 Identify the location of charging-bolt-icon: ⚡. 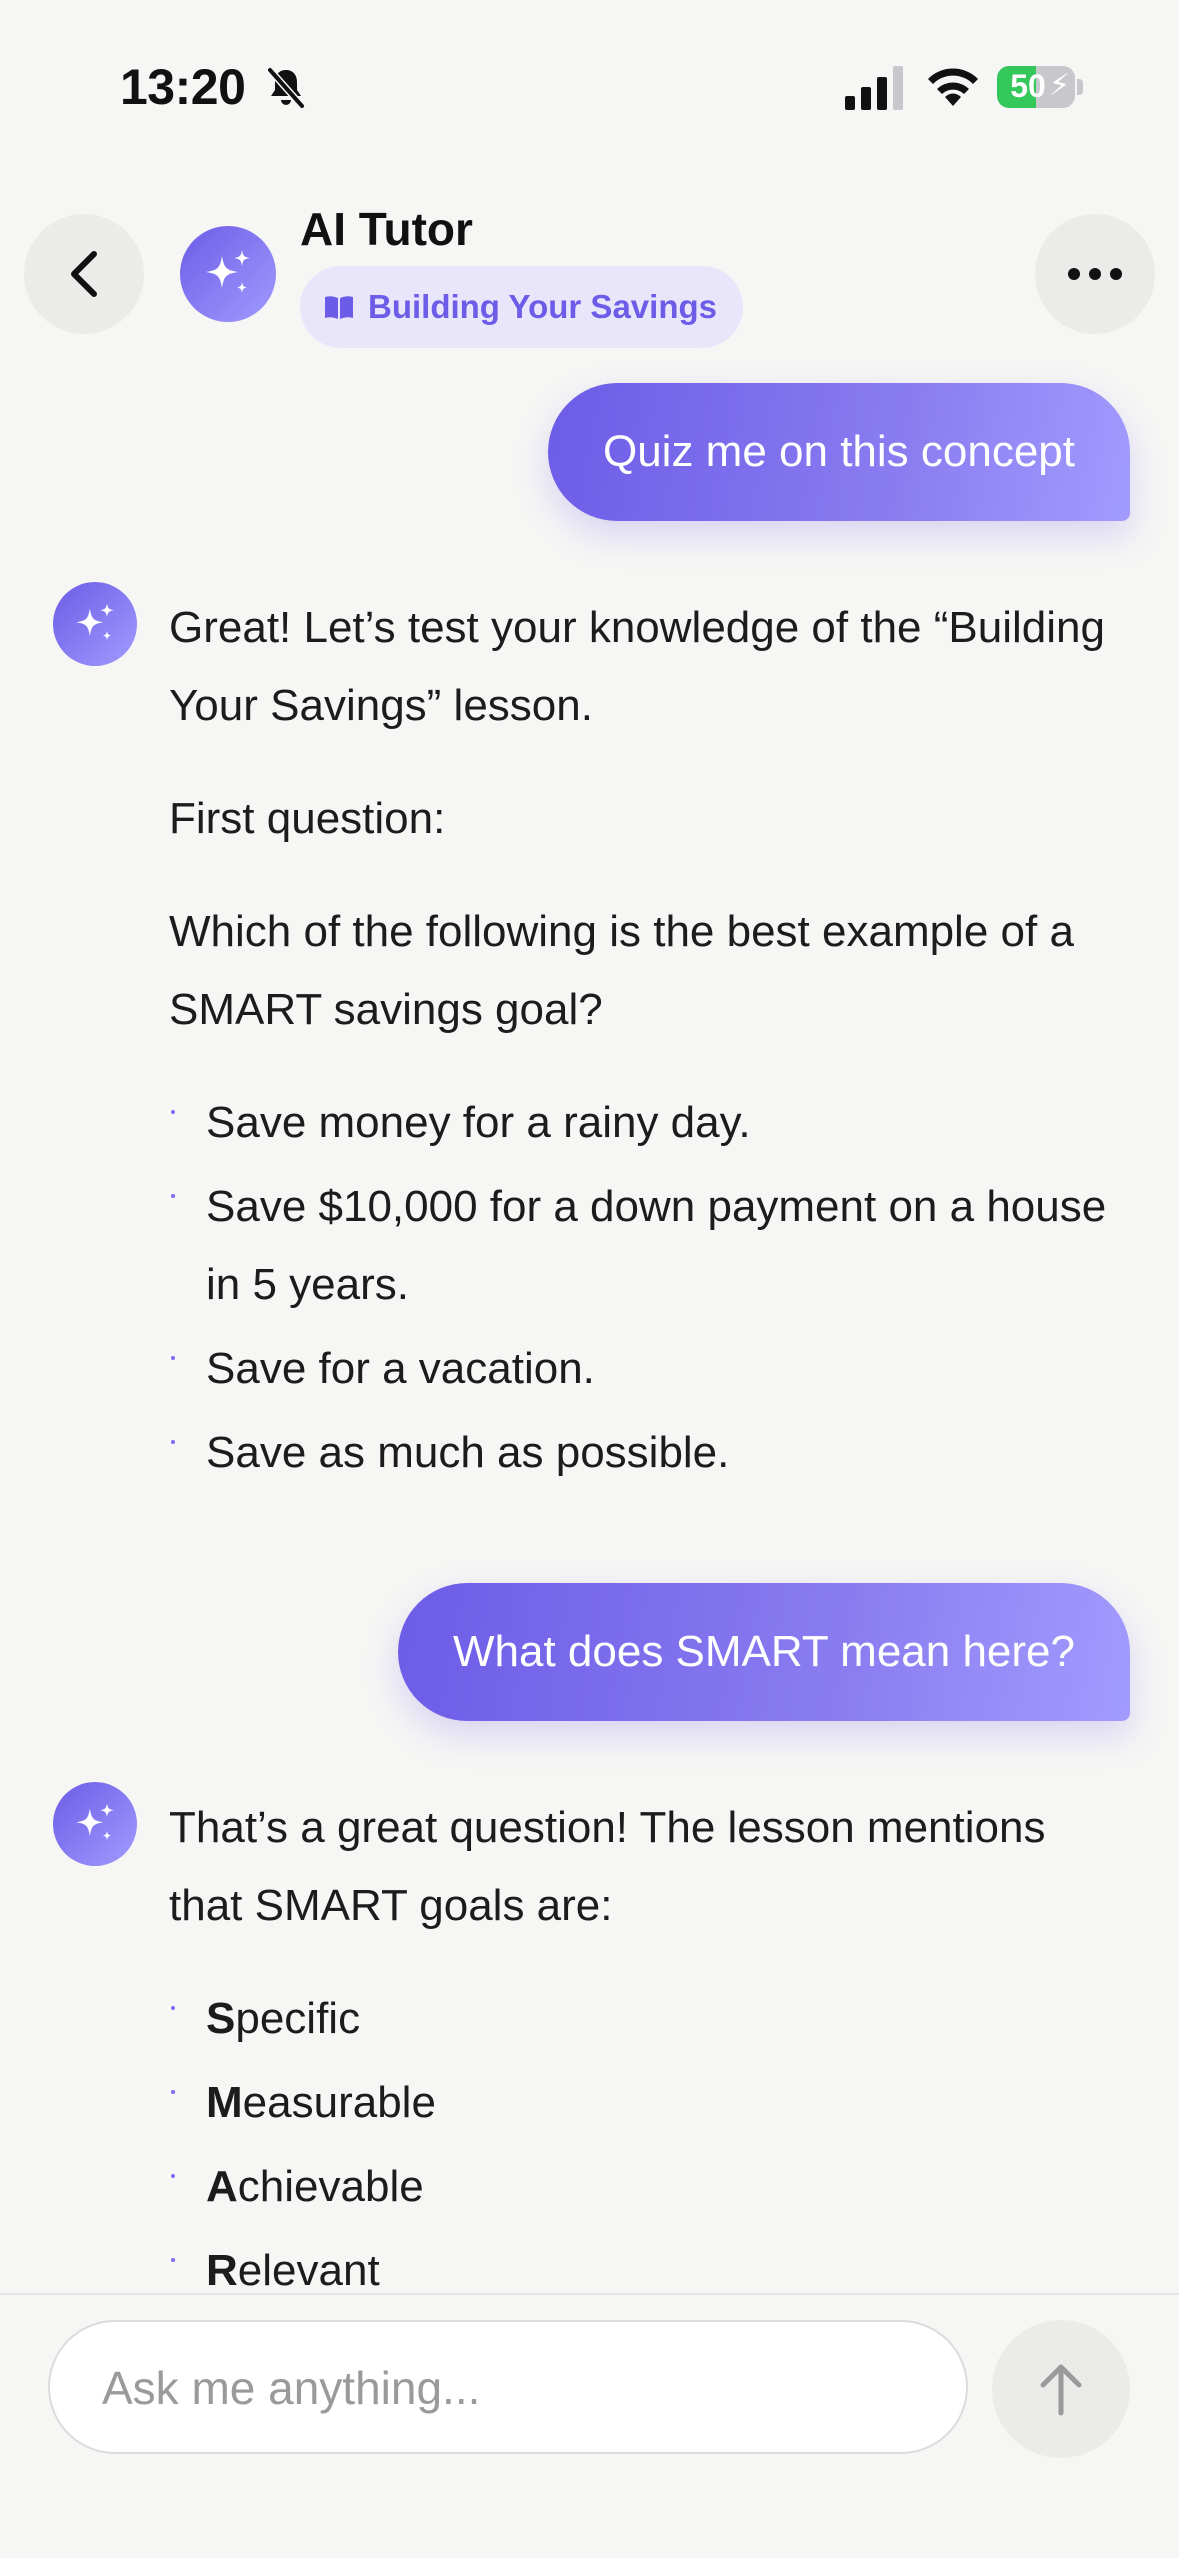
(1060, 85).